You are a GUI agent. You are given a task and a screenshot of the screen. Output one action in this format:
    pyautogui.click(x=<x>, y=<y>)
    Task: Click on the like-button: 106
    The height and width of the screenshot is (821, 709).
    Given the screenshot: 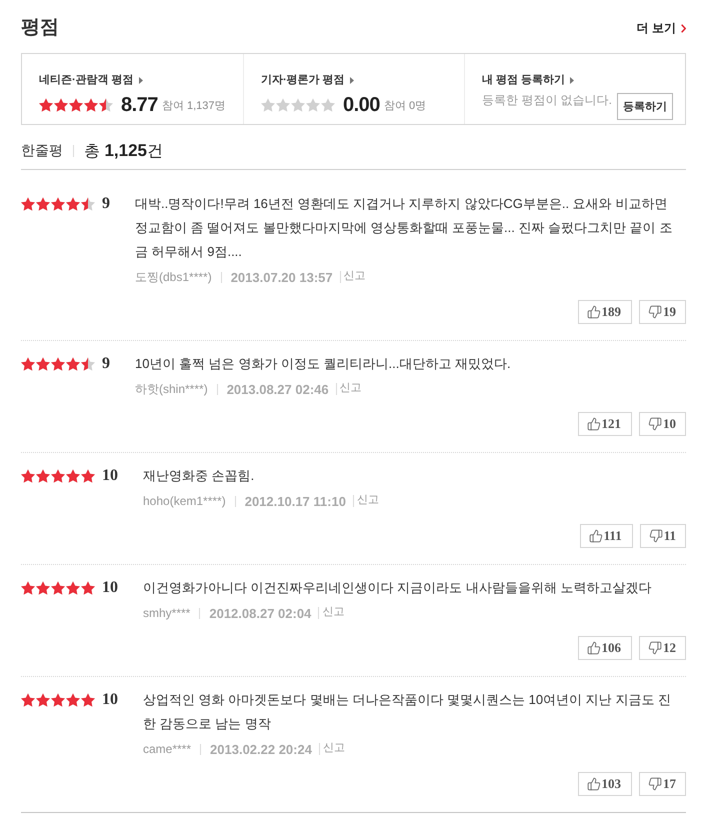 What is the action you would take?
    pyautogui.click(x=605, y=648)
    